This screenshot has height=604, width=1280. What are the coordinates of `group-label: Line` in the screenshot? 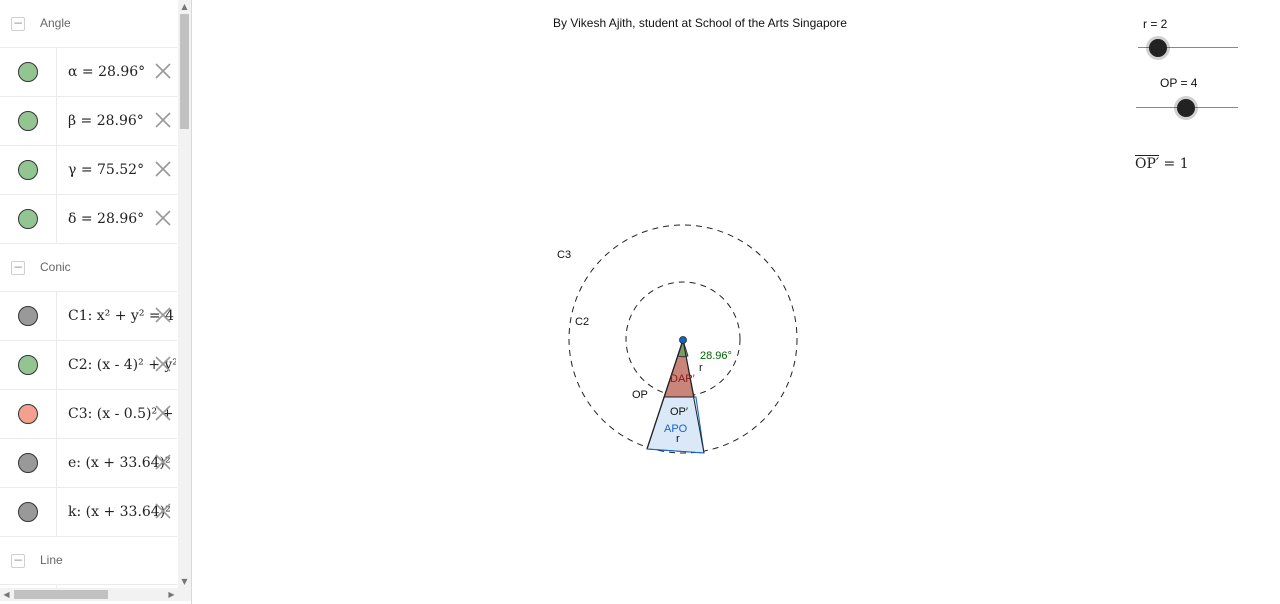 It's located at (51, 560).